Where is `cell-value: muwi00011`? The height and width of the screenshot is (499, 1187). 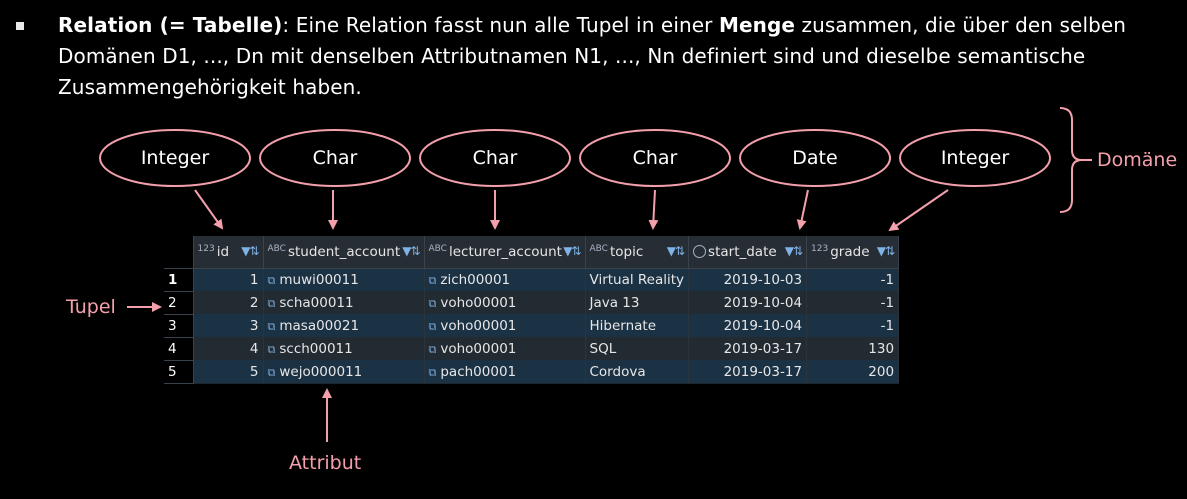 cell-value: muwi00011 is located at coordinates (319, 279).